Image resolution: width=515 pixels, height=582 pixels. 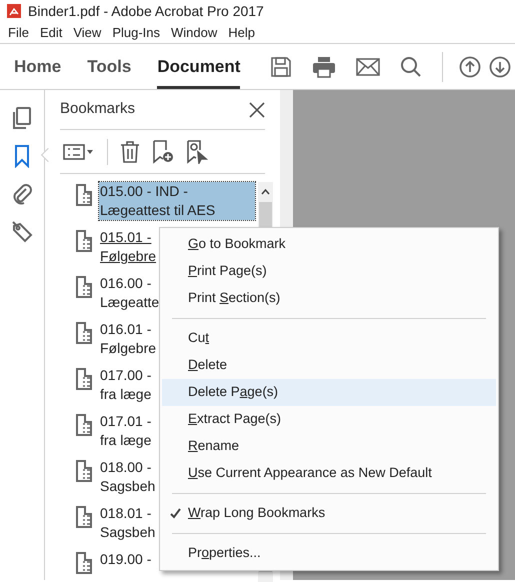 What do you see at coordinates (14, 11) in the screenshot?
I see `pdf-file-icon` at bounding box center [14, 11].